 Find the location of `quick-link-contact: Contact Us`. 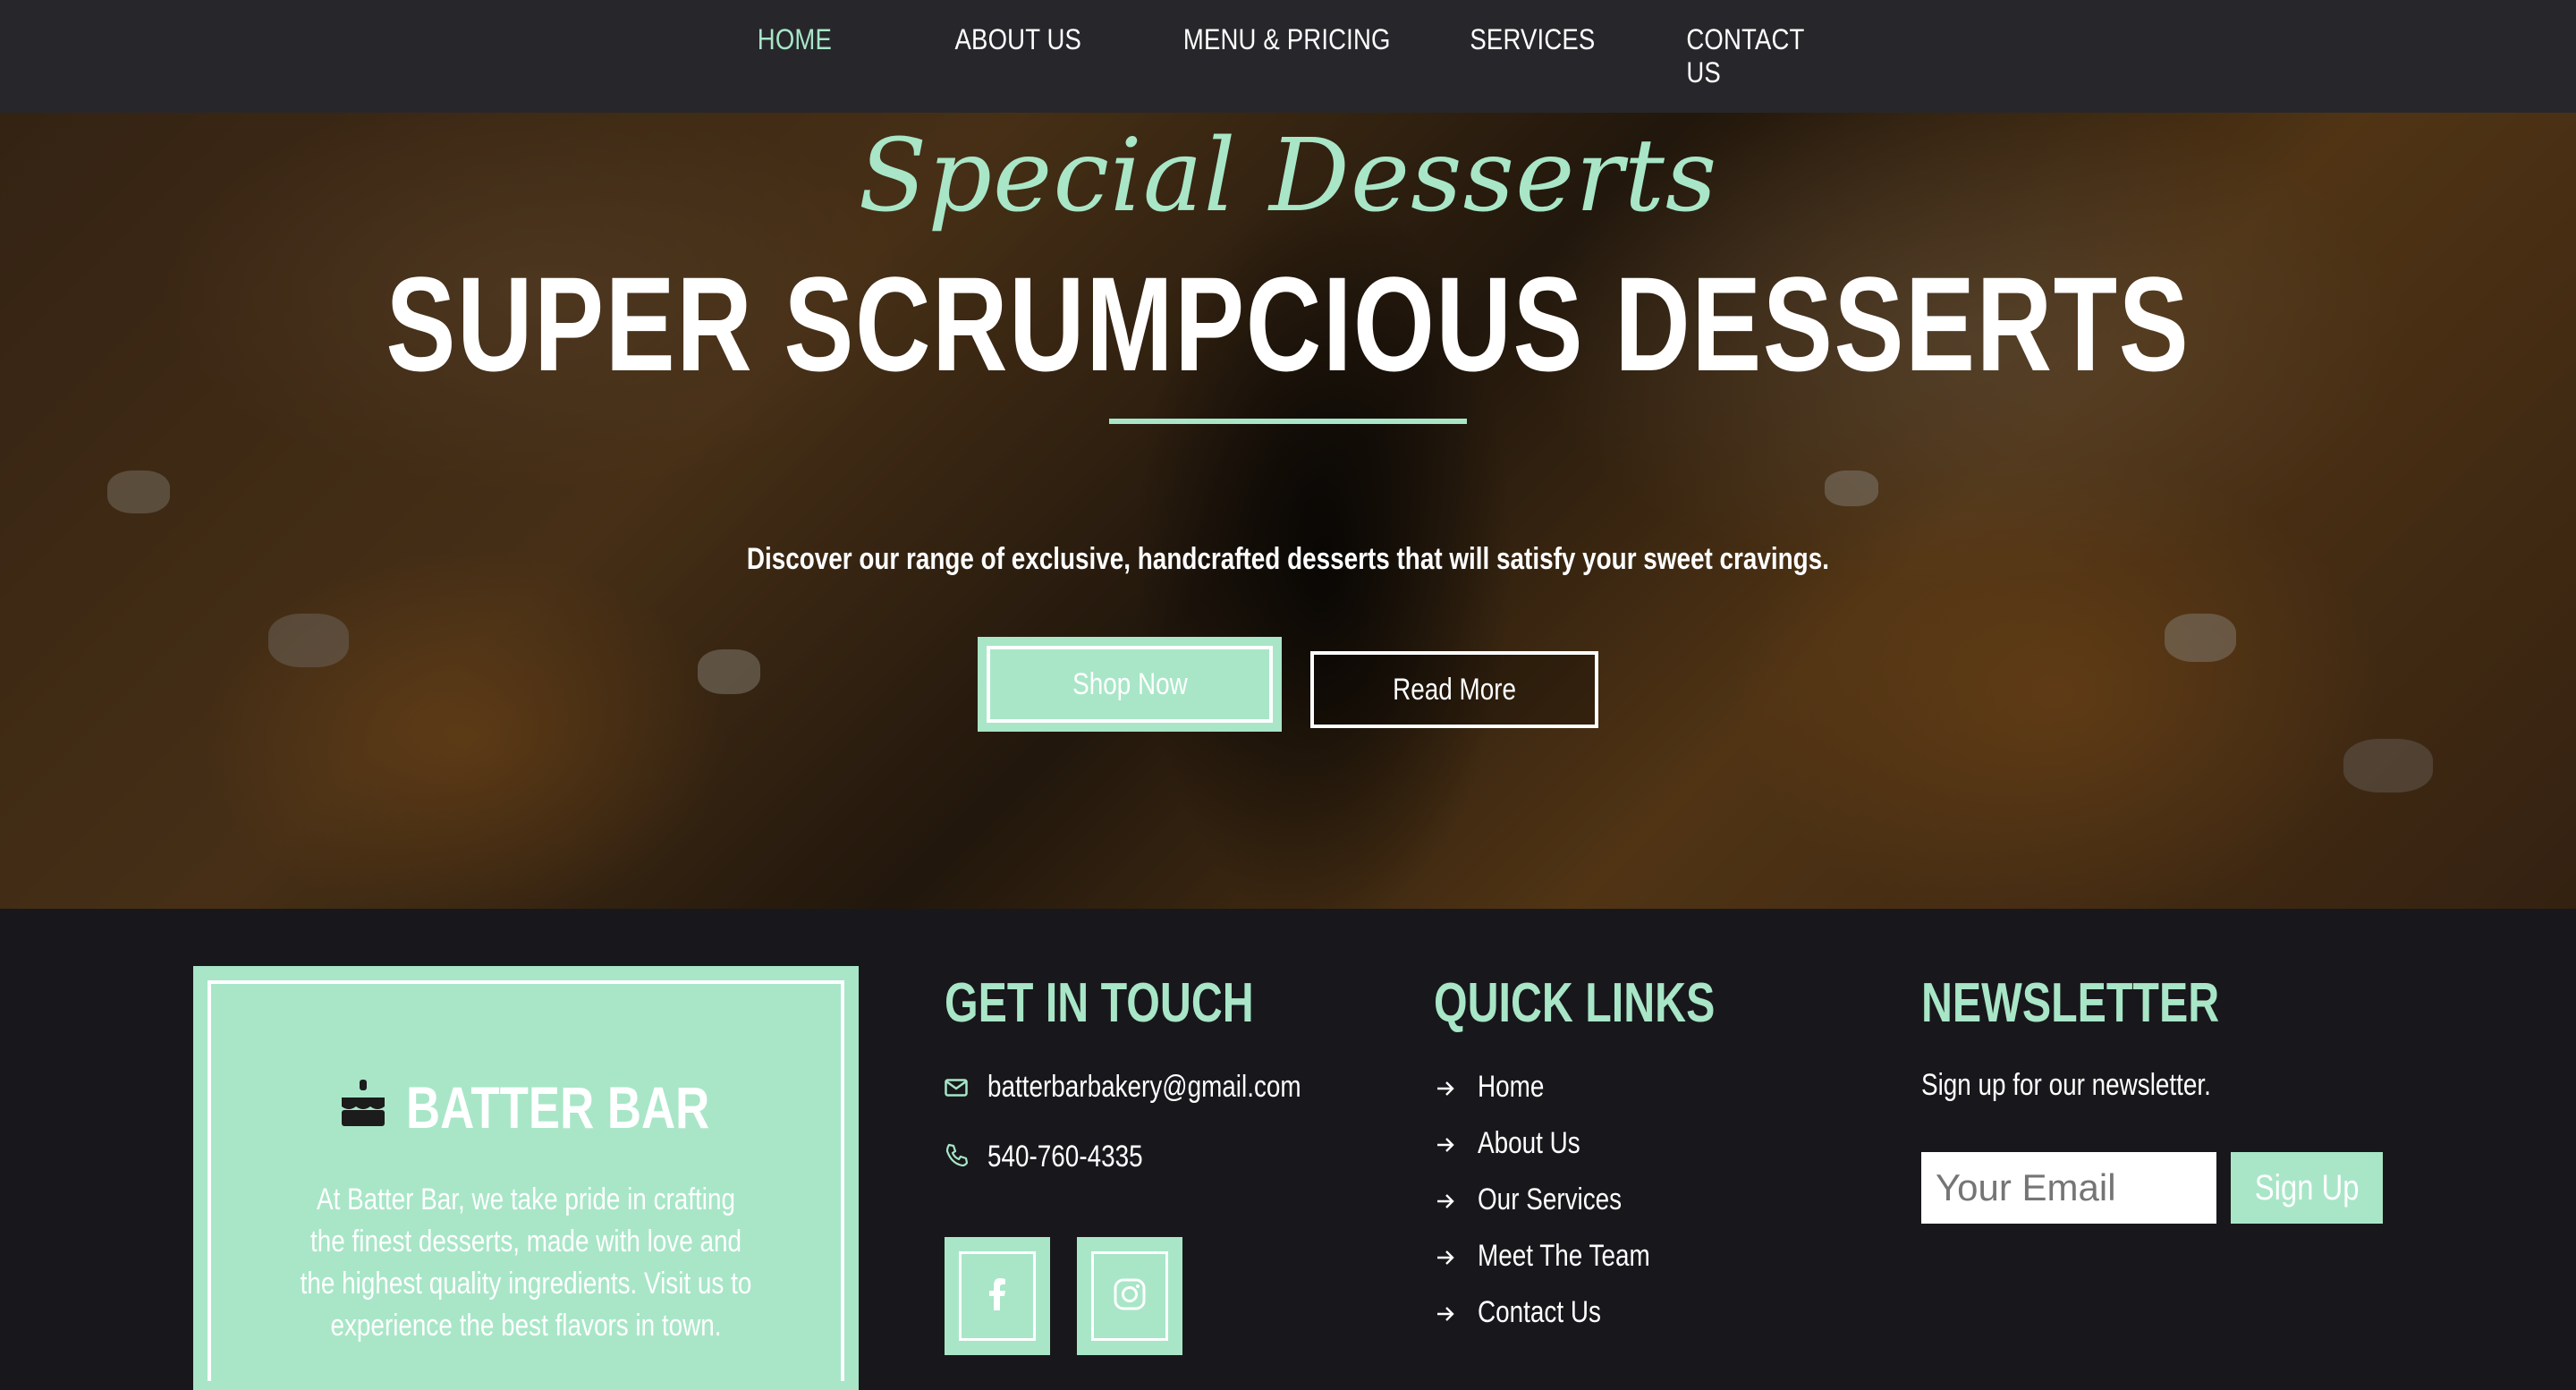

quick-link-contact: Contact Us is located at coordinates (1532, 1312).